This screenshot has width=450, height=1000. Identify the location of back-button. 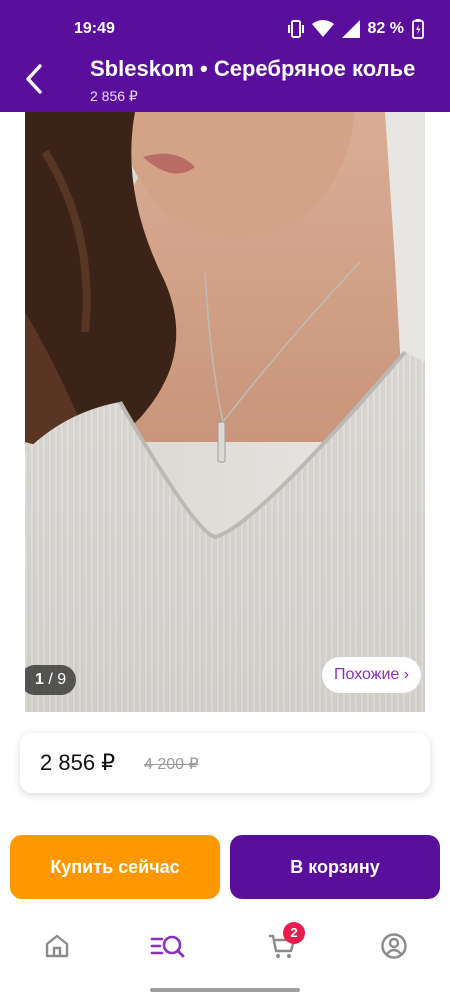
(35, 79).